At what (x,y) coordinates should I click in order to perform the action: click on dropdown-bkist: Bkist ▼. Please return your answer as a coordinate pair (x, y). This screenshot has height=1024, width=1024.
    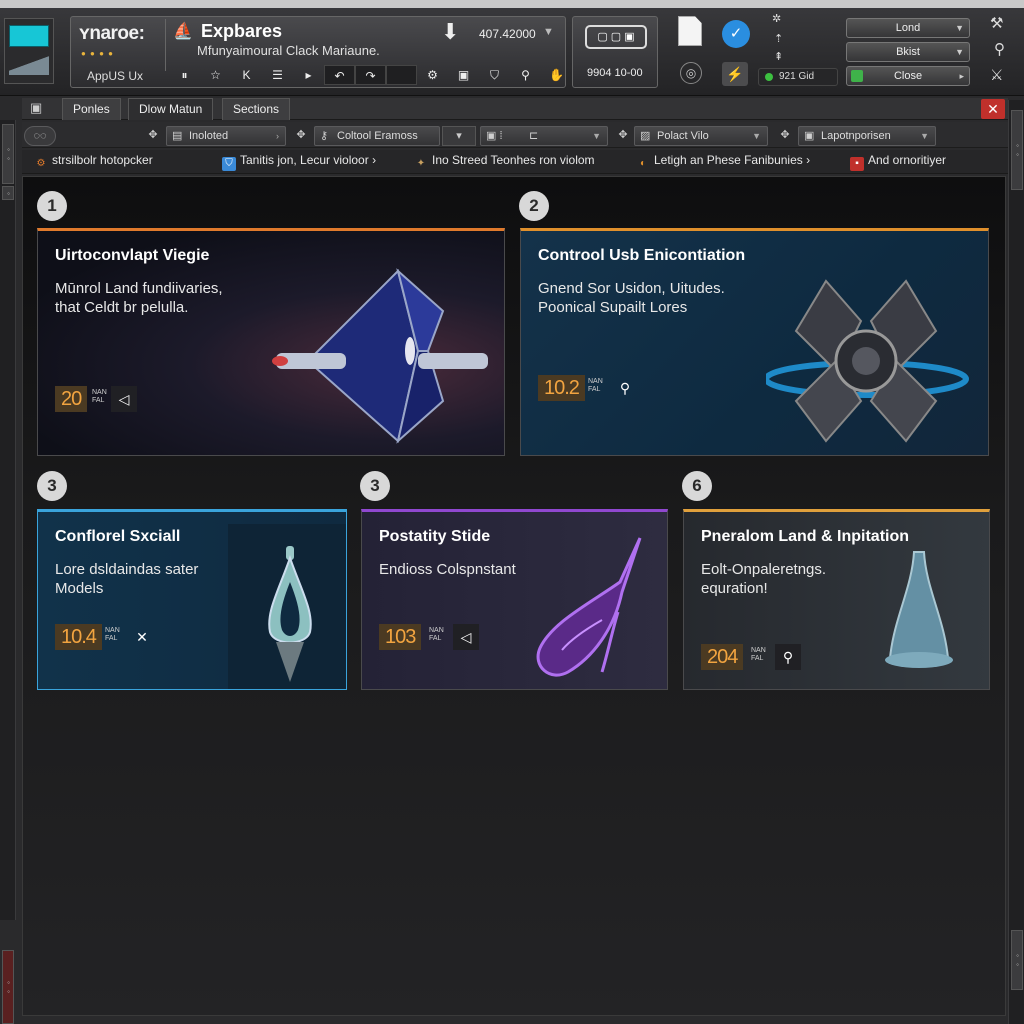
    Looking at the image, I should click on (908, 52).